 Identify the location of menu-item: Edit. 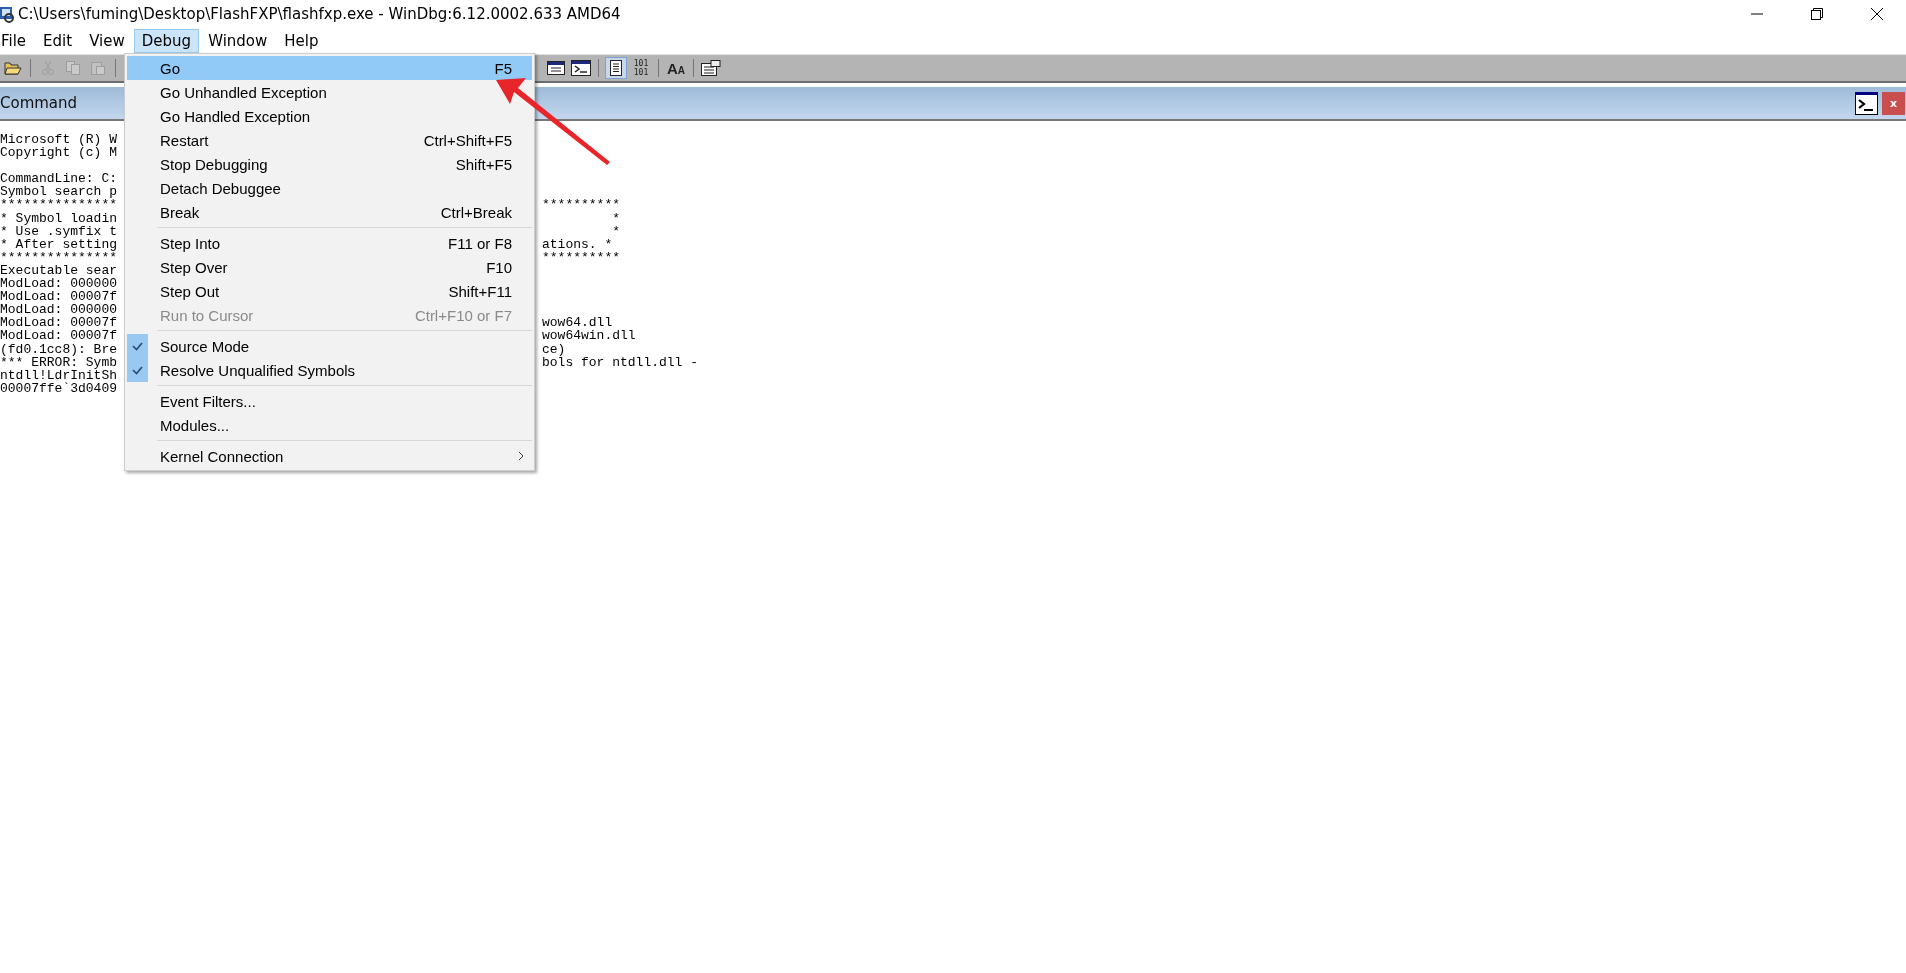
(58, 41).